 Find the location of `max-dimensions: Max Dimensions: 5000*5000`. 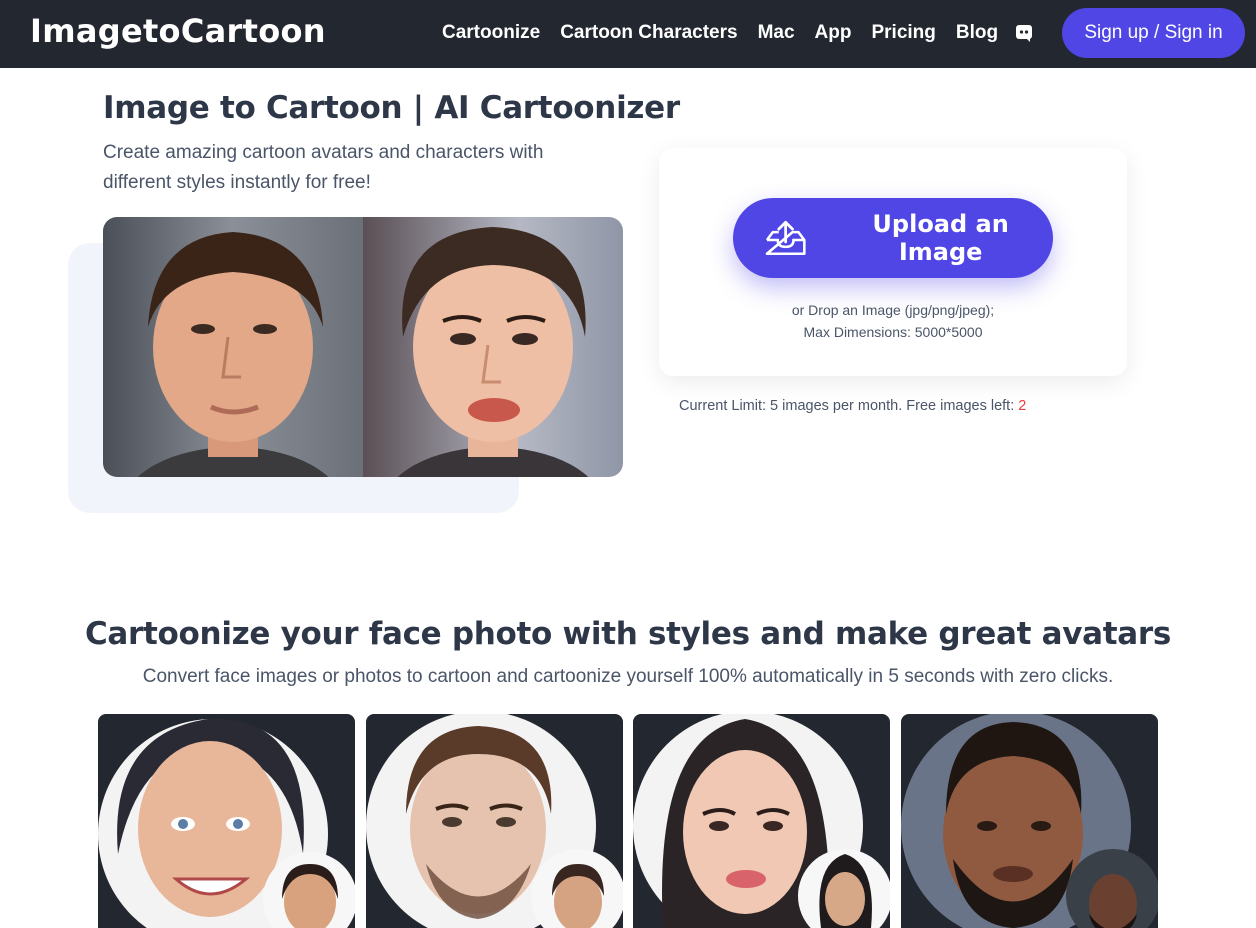

max-dimensions: Max Dimensions: 5000*5000 is located at coordinates (893, 332).